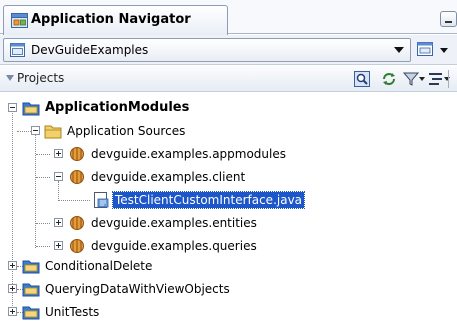 This screenshot has width=457, height=335. I want to click on tree-node-label: ApplicationModules, so click(117, 107).